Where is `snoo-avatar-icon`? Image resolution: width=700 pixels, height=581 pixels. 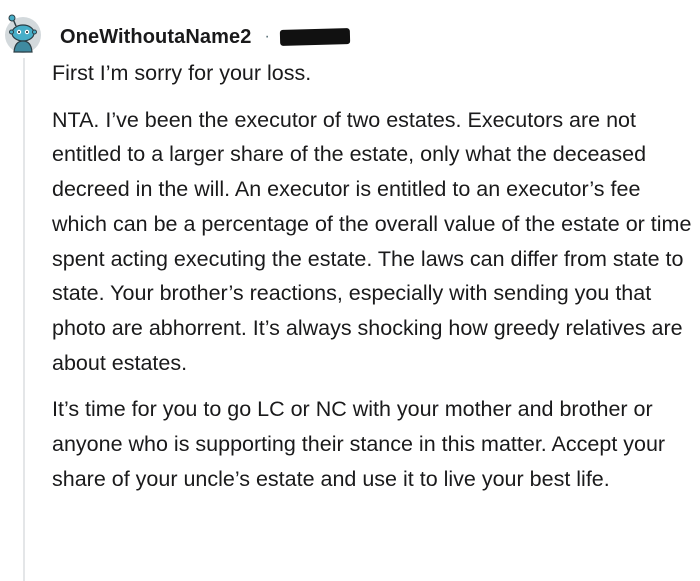 snoo-avatar-icon is located at coordinates (23, 33).